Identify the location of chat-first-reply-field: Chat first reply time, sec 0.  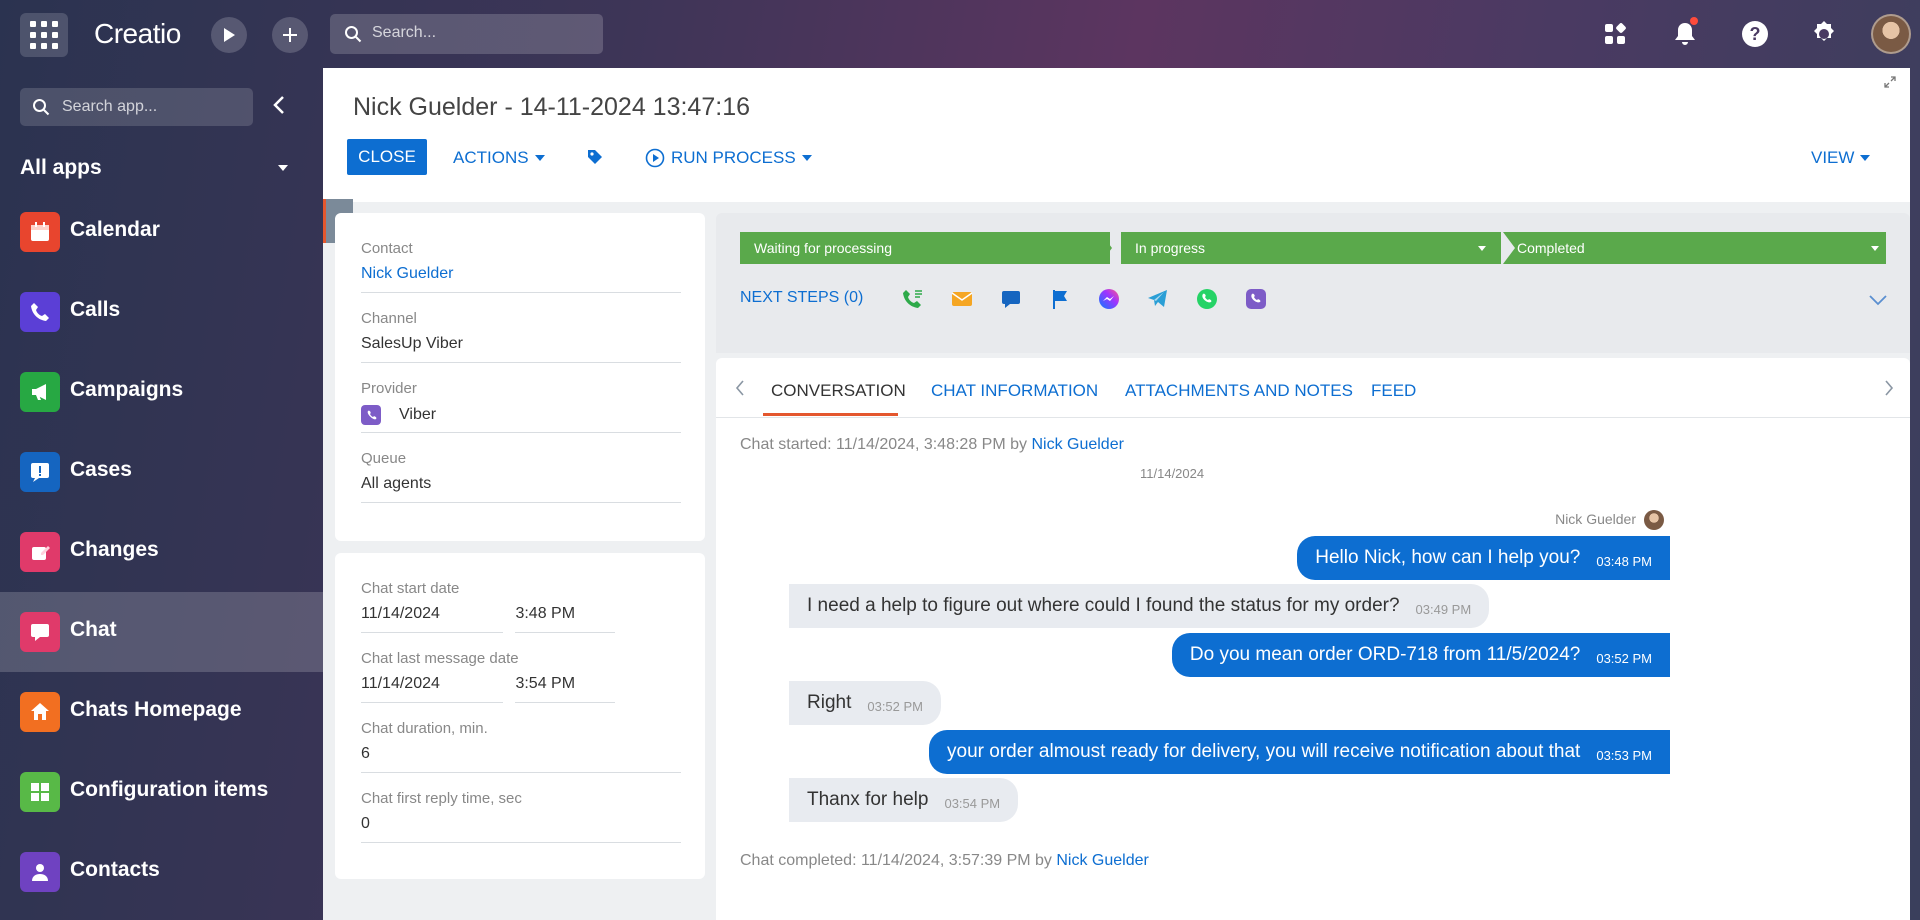
(521, 816).